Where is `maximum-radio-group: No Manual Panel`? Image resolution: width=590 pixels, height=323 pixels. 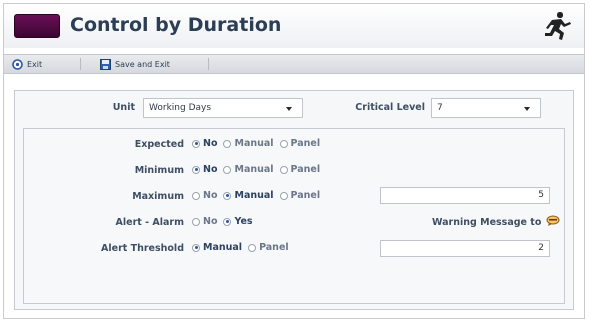
maximum-radio-group: No Manual Panel is located at coordinates (256, 195).